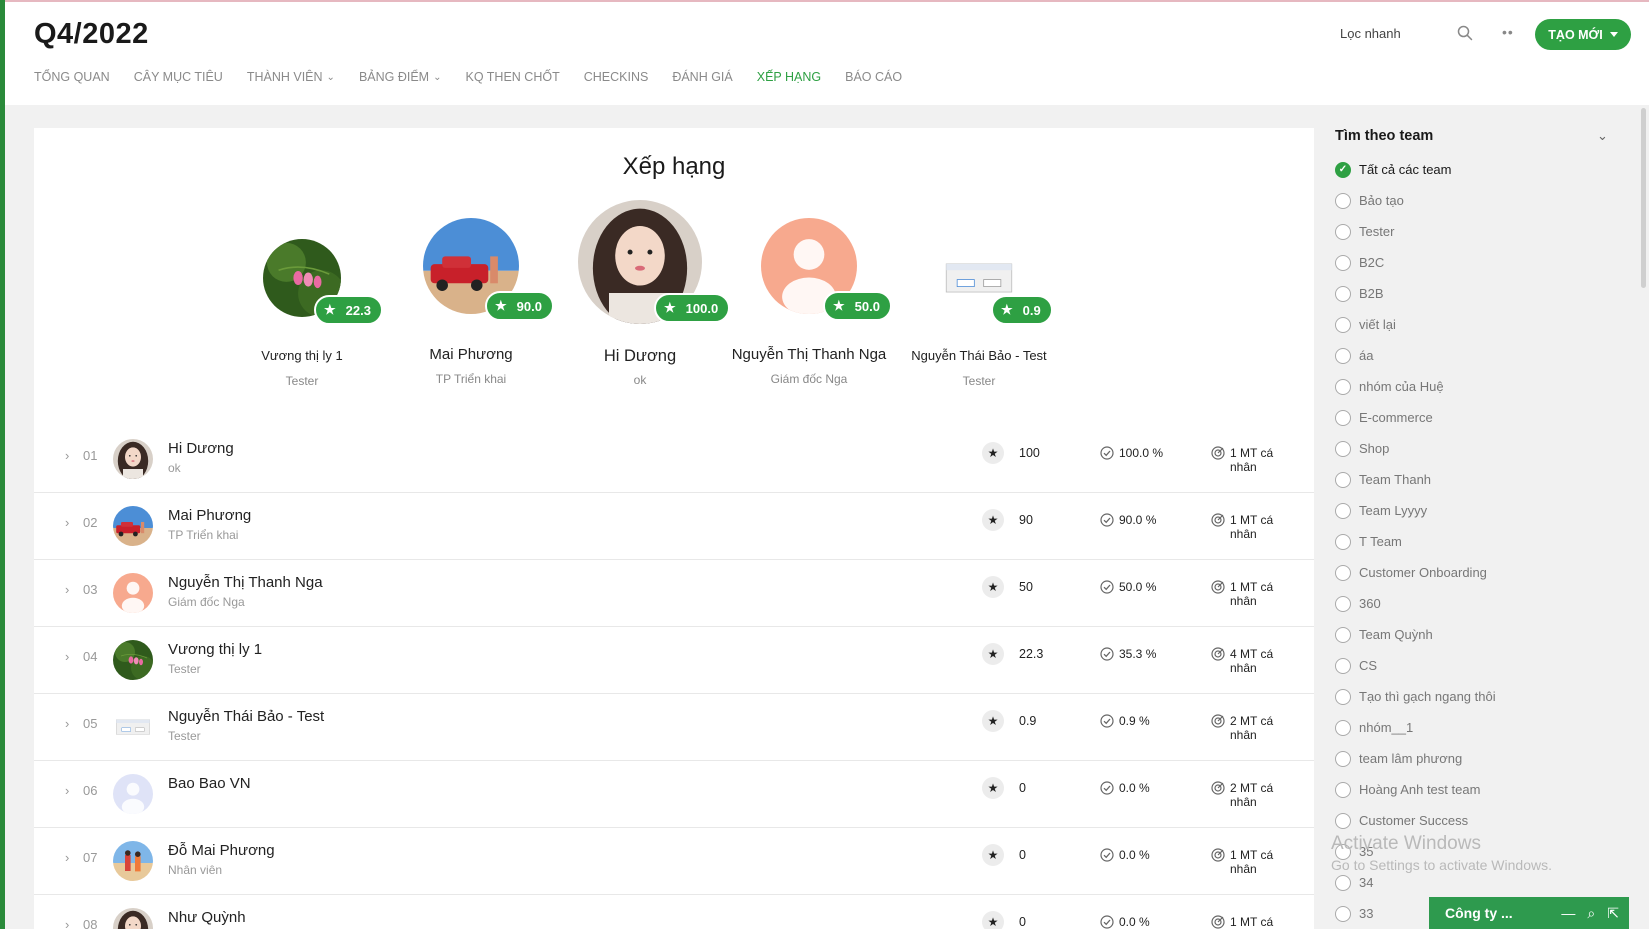  What do you see at coordinates (348, 310) in the screenshot?
I see `score-badge: ★ 22.3` at bounding box center [348, 310].